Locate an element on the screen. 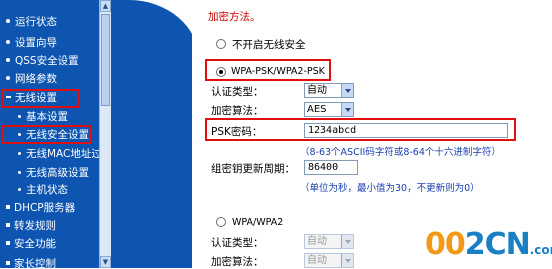 This screenshot has width=552, height=269. highlight-box-wpa-psk is located at coordinates (268, 70).